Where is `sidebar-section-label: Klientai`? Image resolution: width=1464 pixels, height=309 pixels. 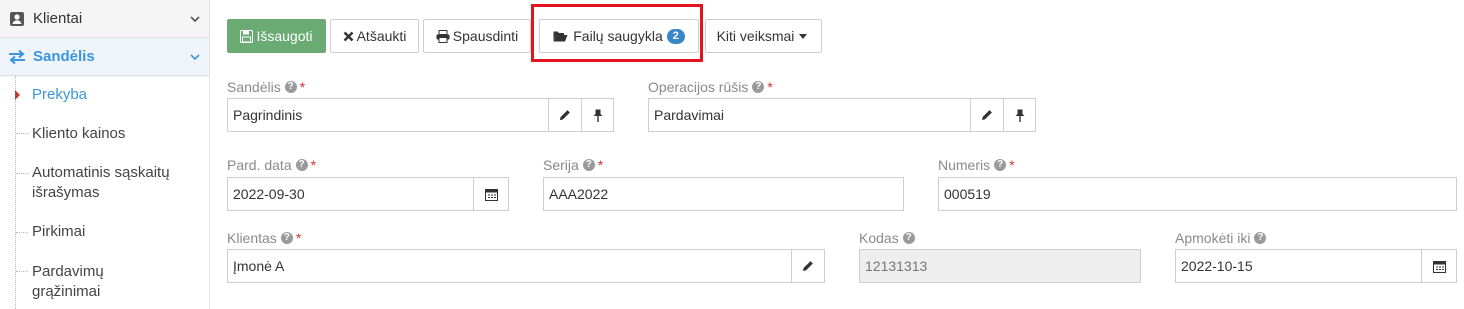 sidebar-section-label: Klientai is located at coordinates (58, 18).